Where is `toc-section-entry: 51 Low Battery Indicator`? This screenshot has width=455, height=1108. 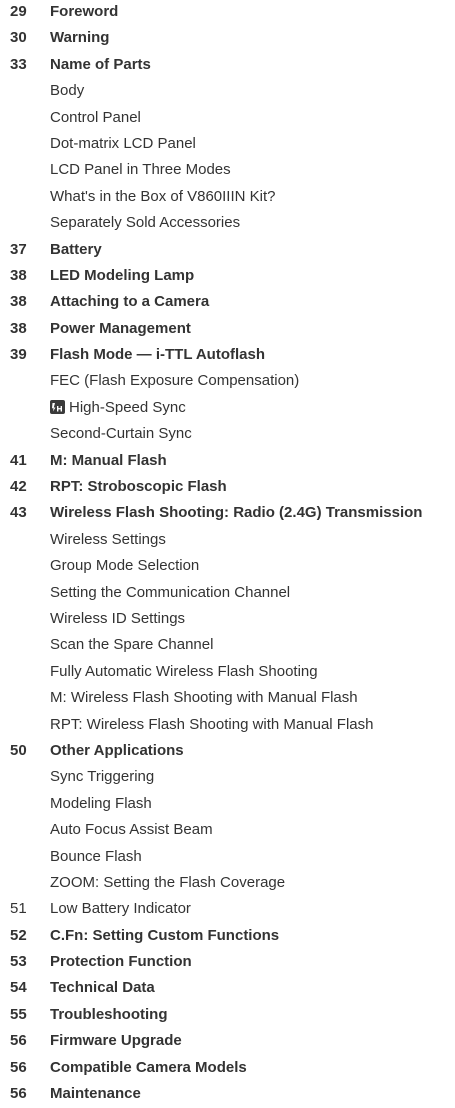 toc-section-entry: 51 Low Battery Indicator is located at coordinates (227, 910).